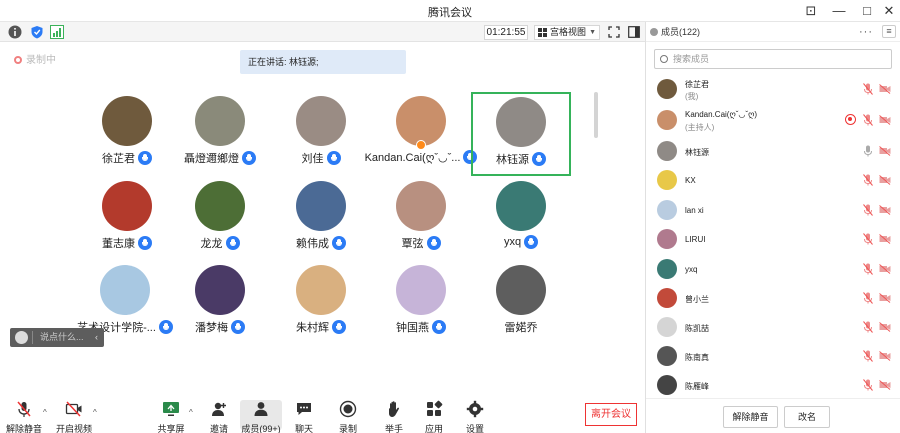  What do you see at coordinates (24, 416) in the screenshot?
I see `unmute-button: 解除静音` at bounding box center [24, 416].